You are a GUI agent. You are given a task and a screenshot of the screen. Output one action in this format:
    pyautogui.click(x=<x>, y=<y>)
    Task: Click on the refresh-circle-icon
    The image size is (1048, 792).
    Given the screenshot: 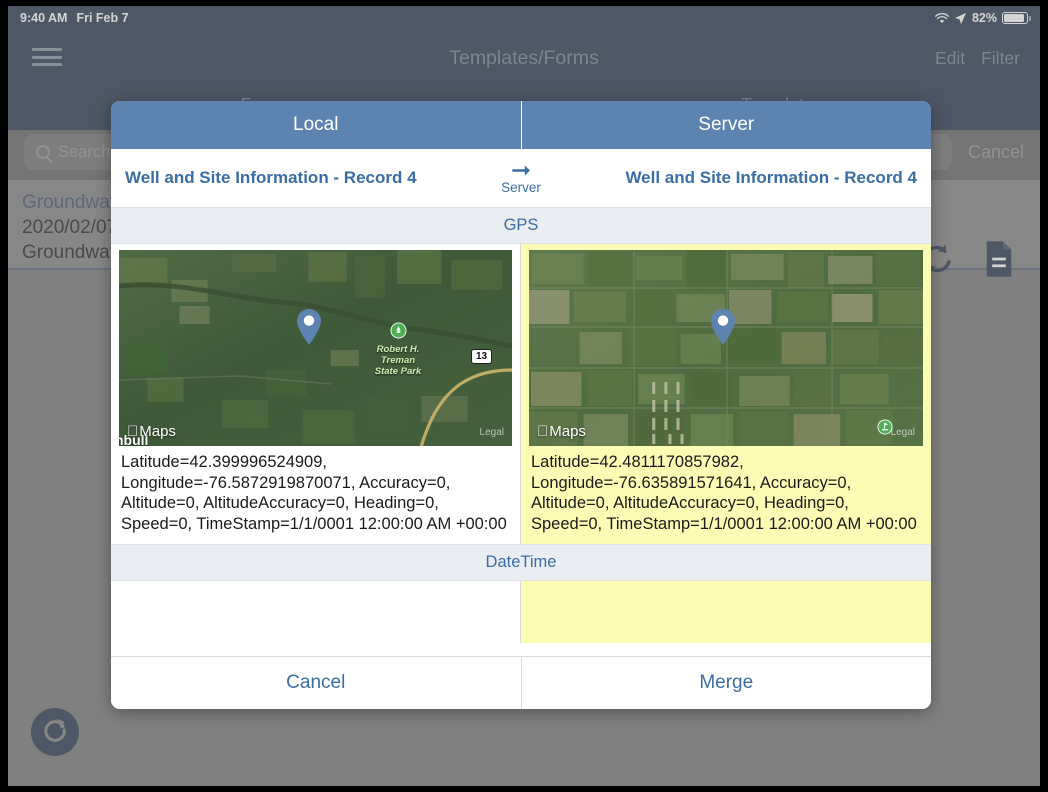 What is the action you would take?
    pyautogui.click(x=55, y=732)
    